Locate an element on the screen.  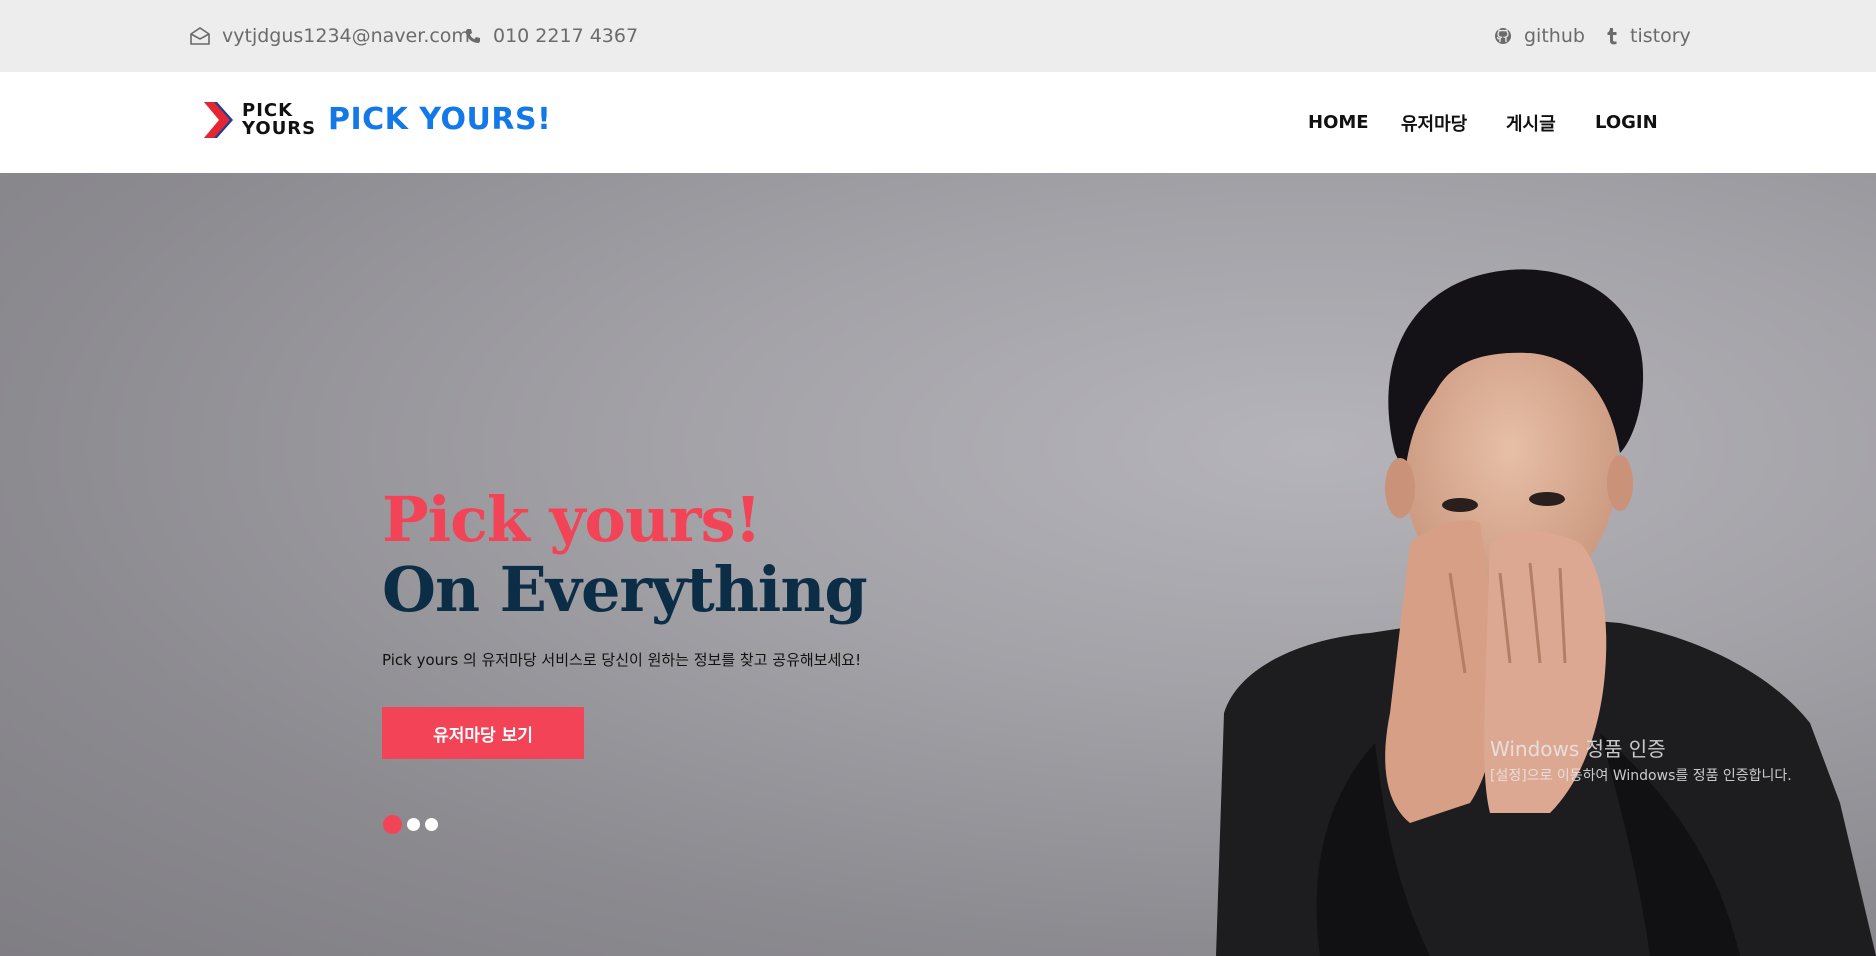
github-link: github is located at coordinates (1539, 36).